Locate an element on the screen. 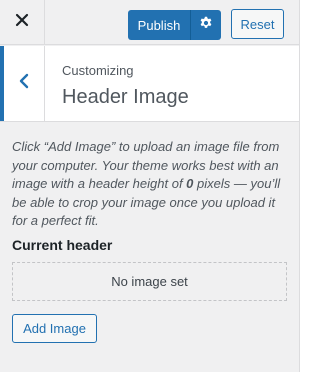 The height and width of the screenshot is (372, 322). publish-settings-button is located at coordinates (206, 25).